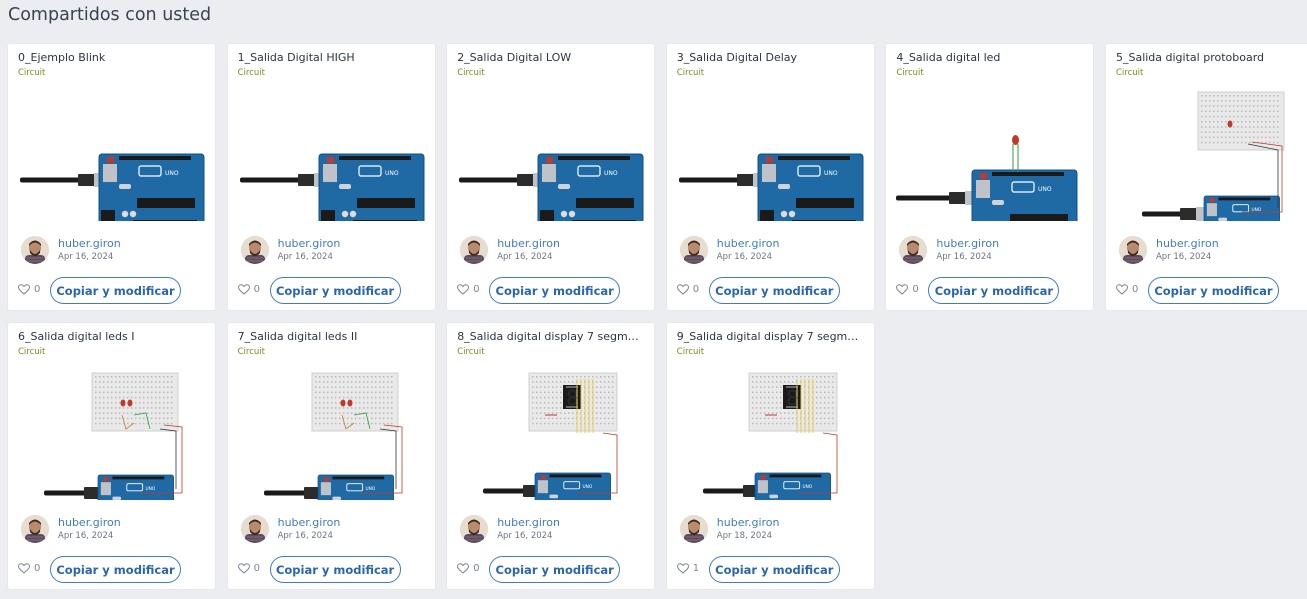  I want to click on circuit-image: UNO 8, so click(770, 449).